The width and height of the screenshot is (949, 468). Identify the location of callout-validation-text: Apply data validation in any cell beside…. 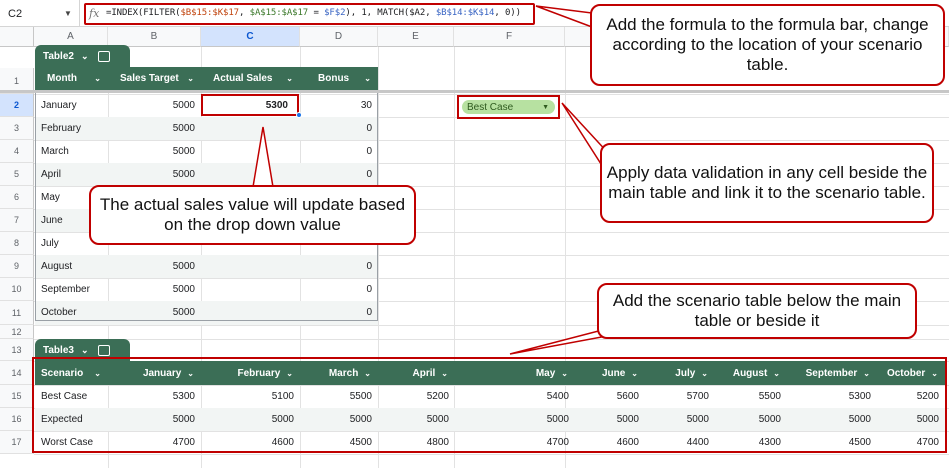
(767, 182).